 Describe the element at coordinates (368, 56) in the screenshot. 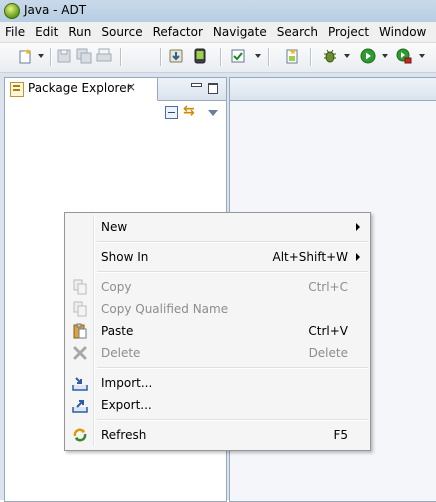

I see `run-icon` at that location.